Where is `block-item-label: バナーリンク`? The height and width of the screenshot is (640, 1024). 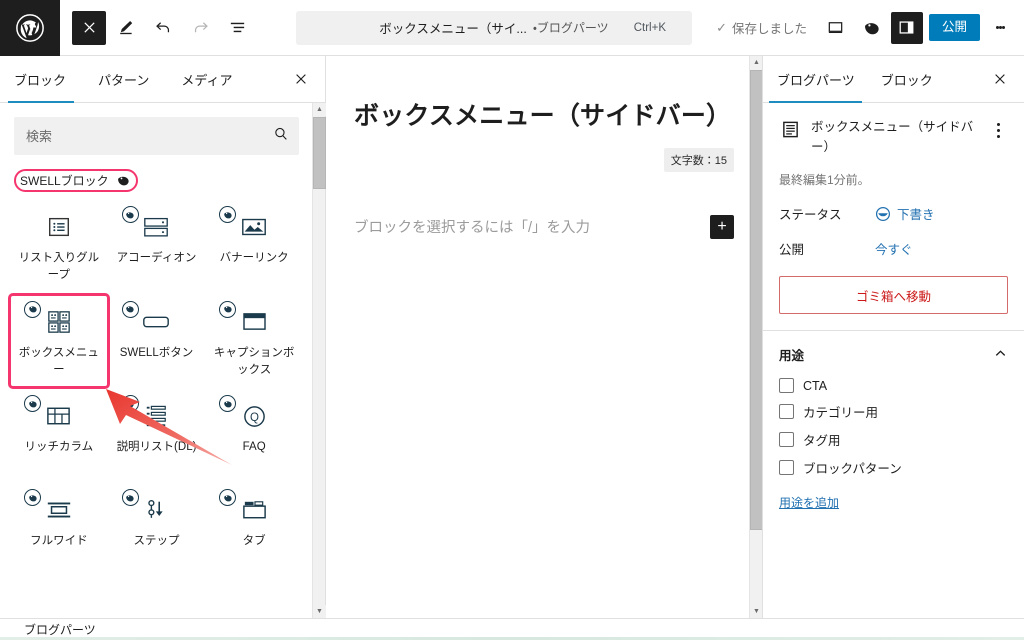
block-item-label: バナーリンク is located at coordinates (254, 258).